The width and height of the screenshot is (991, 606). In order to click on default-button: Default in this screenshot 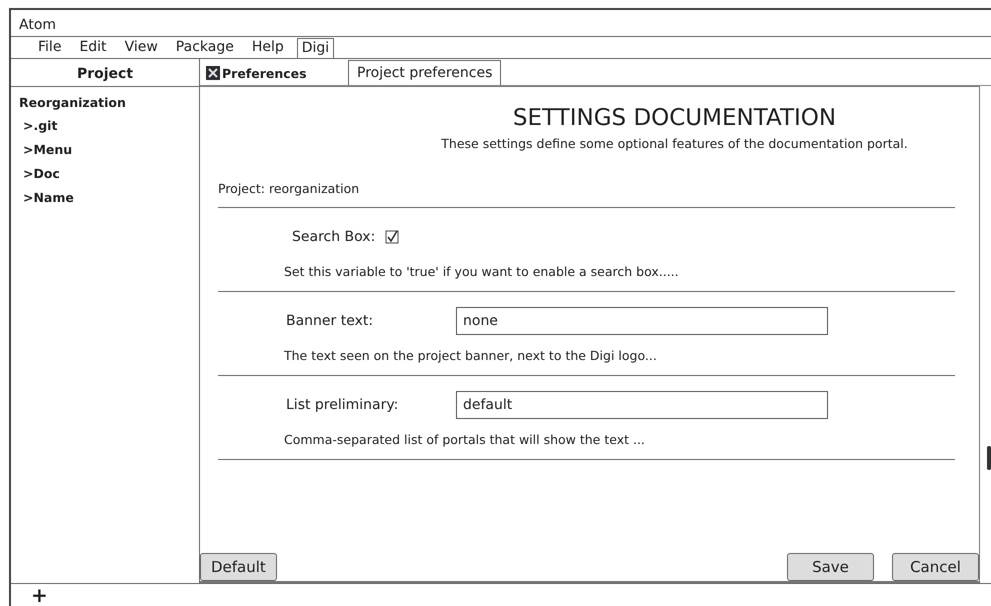, I will do `click(238, 567)`.